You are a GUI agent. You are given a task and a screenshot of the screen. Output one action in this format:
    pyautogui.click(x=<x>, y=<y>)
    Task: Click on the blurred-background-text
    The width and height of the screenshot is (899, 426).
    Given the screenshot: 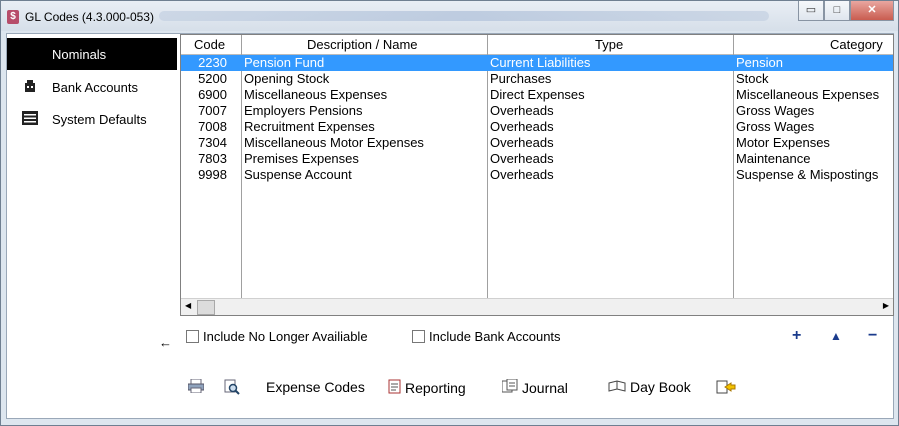 What is the action you would take?
    pyautogui.click(x=464, y=16)
    